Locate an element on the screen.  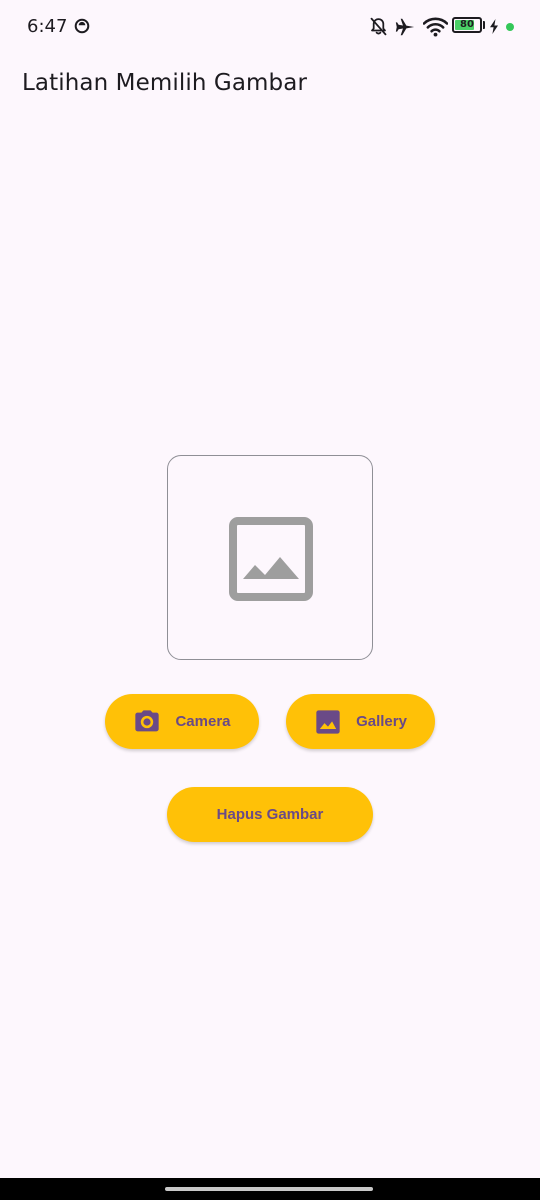
battery-icon: 80 is located at coordinates (467, 25).